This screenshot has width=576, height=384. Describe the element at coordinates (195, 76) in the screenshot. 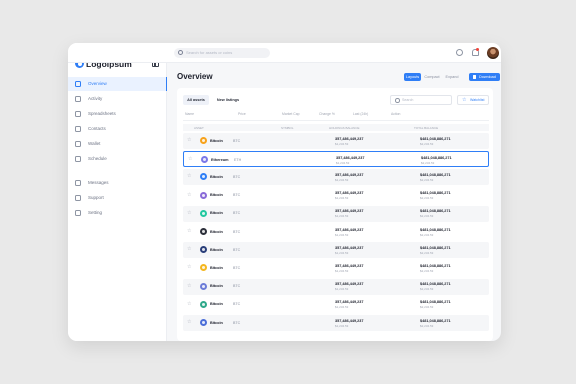

I see `page-title: Overview` at that location.